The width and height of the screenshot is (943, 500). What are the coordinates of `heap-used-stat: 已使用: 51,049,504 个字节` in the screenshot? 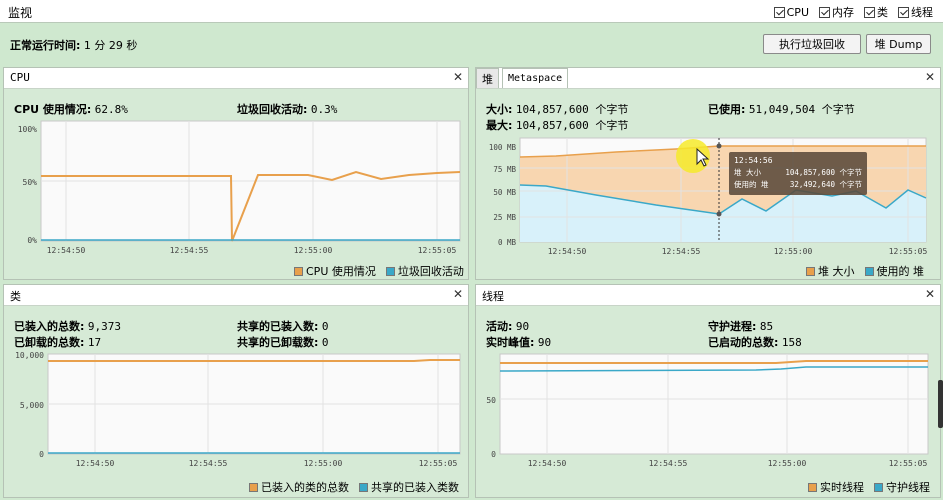 It's located at (781, 109).